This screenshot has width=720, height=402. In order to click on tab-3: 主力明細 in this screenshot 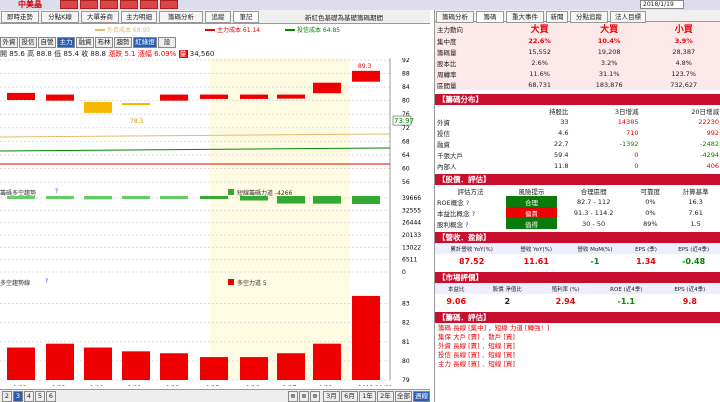, I will do `click(139, 17)`.